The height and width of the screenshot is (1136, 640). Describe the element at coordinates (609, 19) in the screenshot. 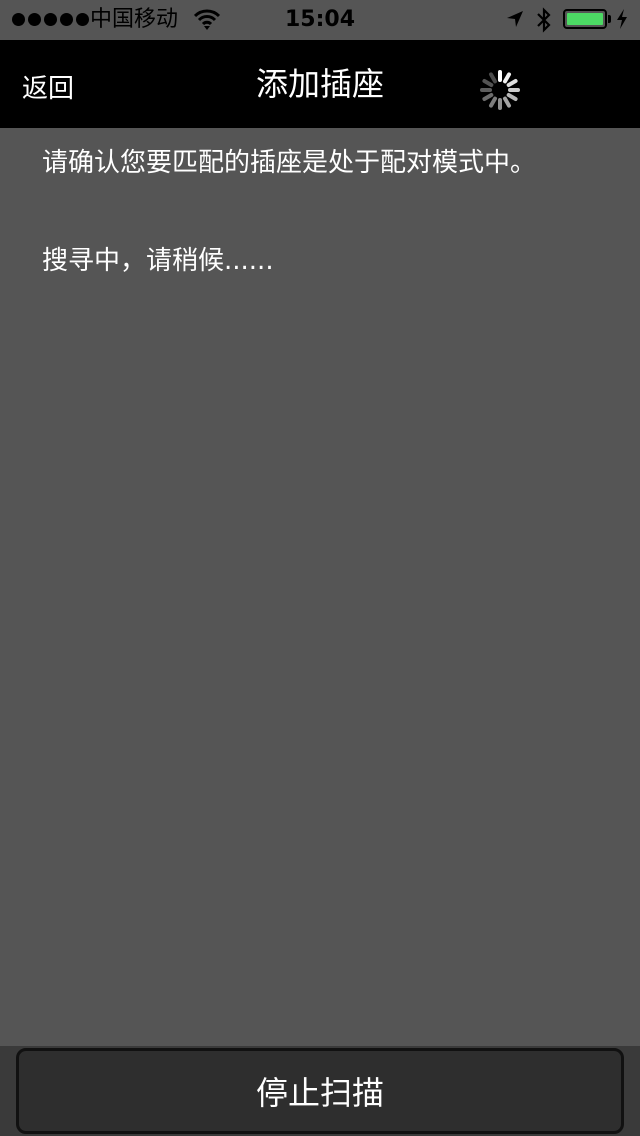

I see `battery-tip` at that location.